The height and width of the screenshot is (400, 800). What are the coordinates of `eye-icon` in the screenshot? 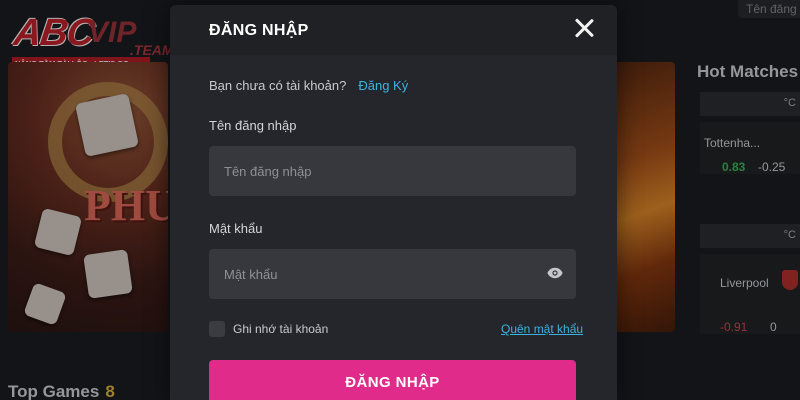 It's located at (555, 273).